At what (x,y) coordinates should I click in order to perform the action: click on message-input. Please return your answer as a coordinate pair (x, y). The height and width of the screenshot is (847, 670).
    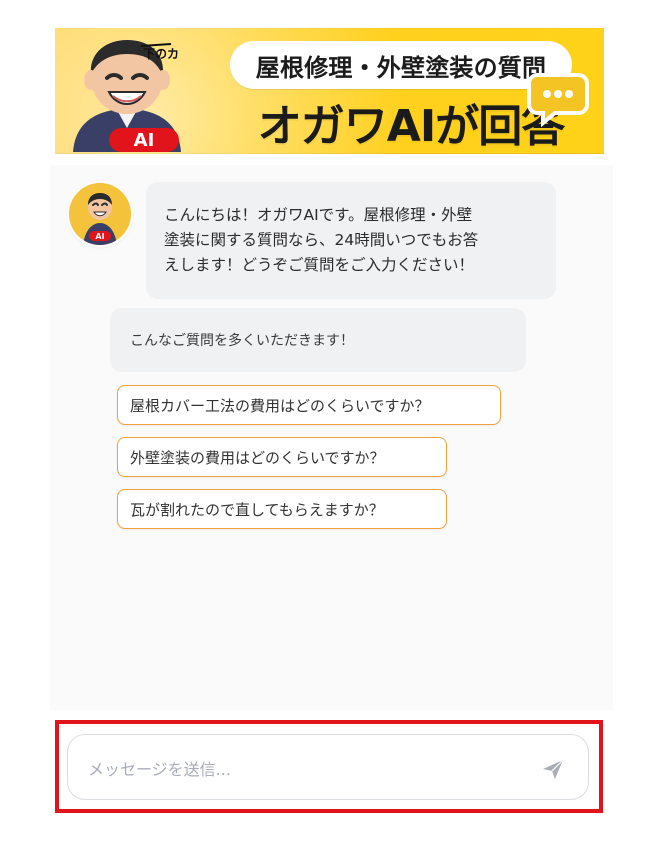
    Looking at the image, I should click on (298, 769).